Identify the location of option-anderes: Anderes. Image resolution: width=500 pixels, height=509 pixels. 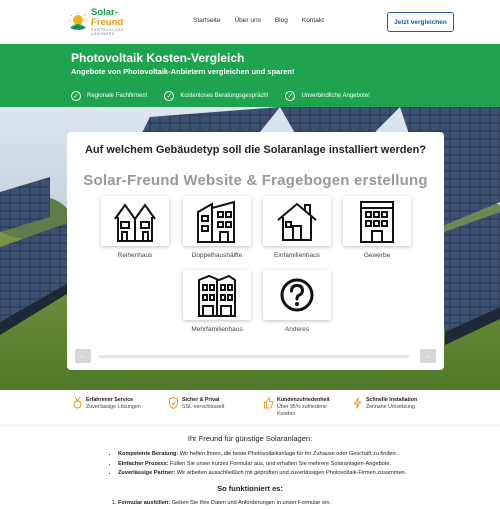
(297, 301).